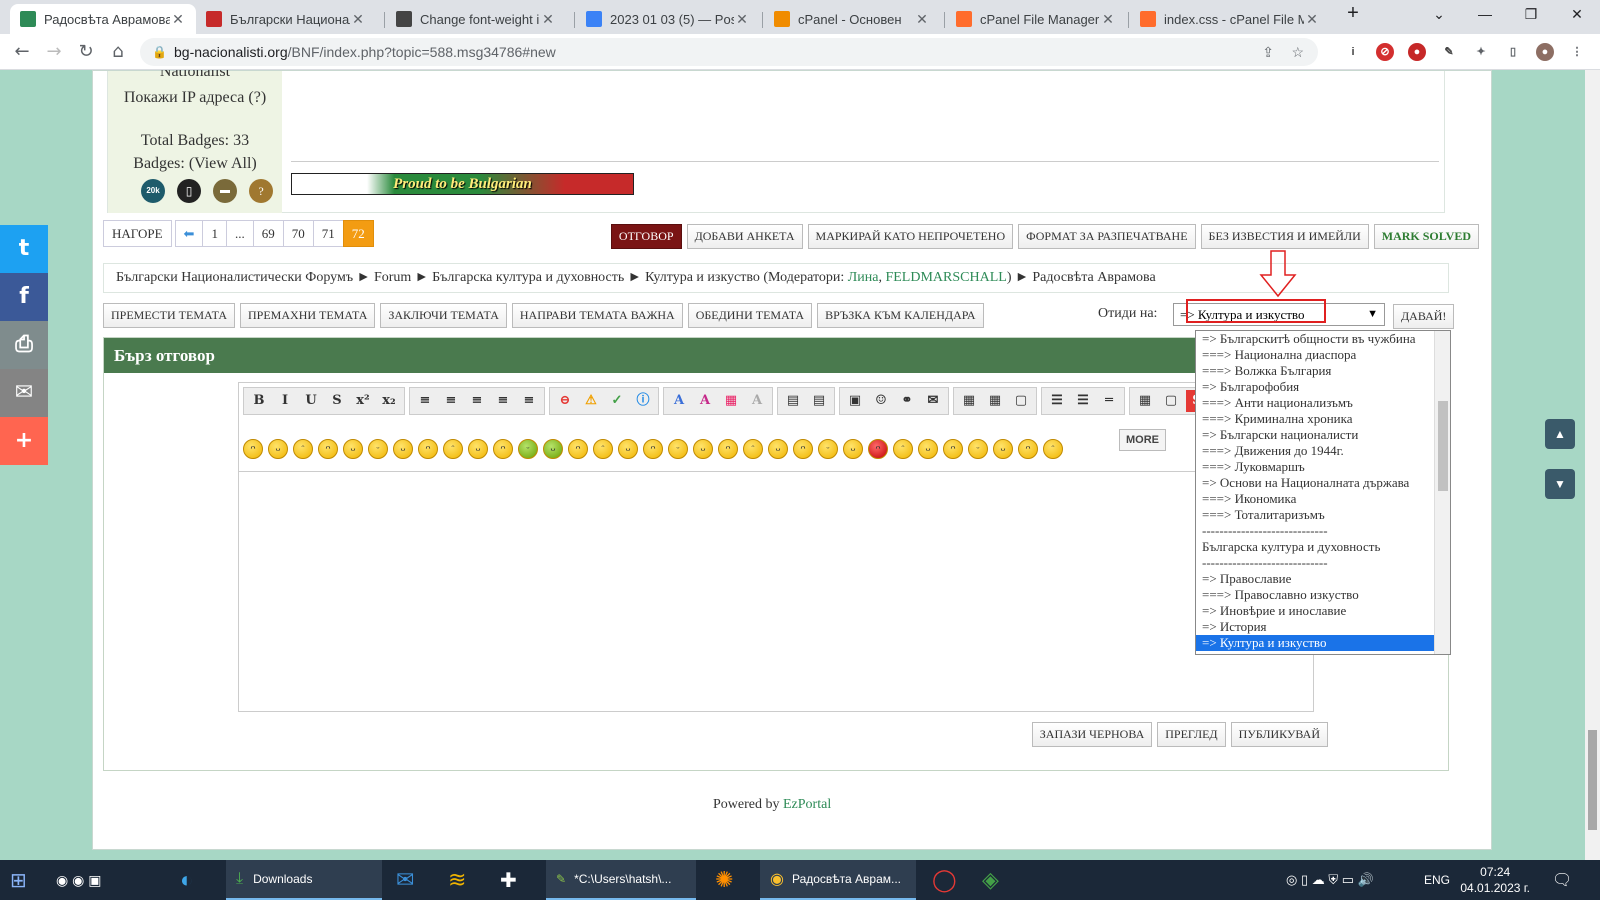 The image size is (1600, 900). Describe the element at coordinates (1315, 339) in the screenshot. I see `dropdown-option: => Българскитѣ общности въ чужбина` at that location.